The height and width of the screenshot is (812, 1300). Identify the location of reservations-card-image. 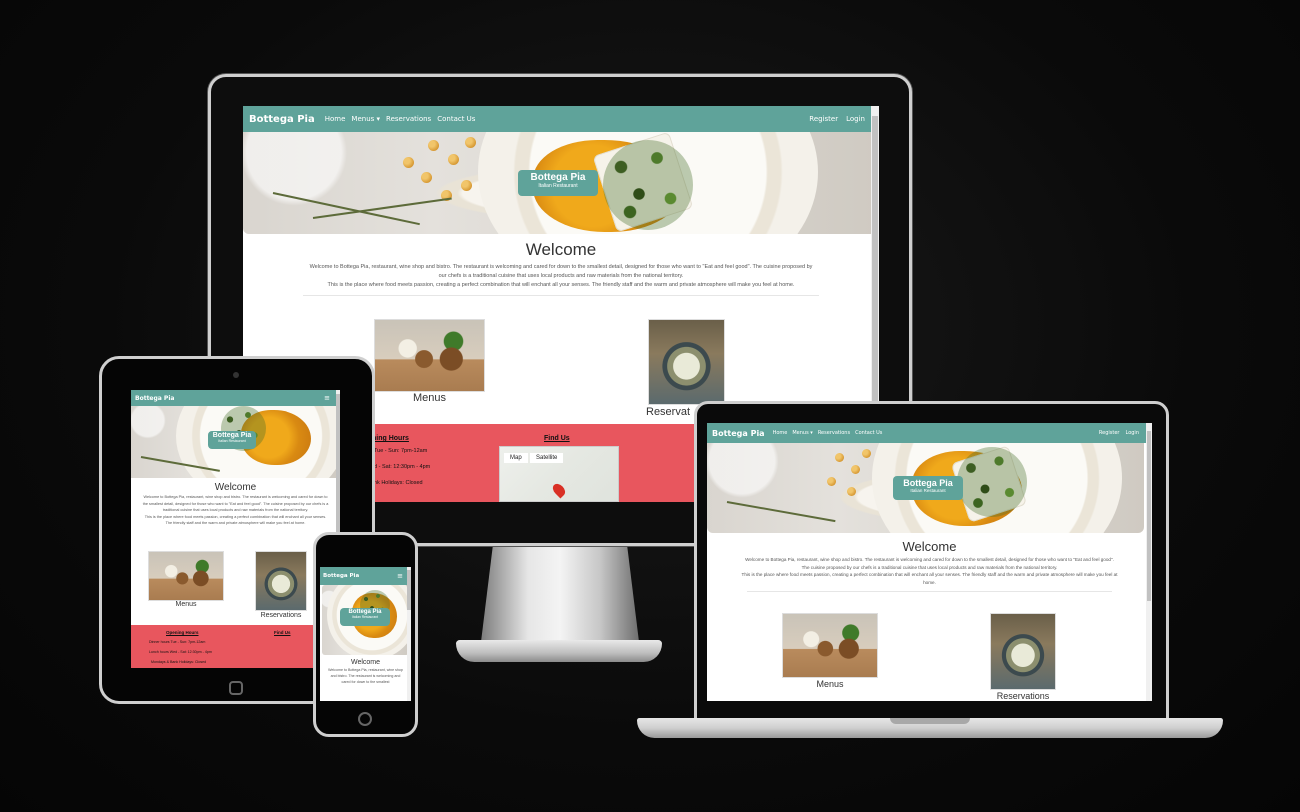
(686, 362).